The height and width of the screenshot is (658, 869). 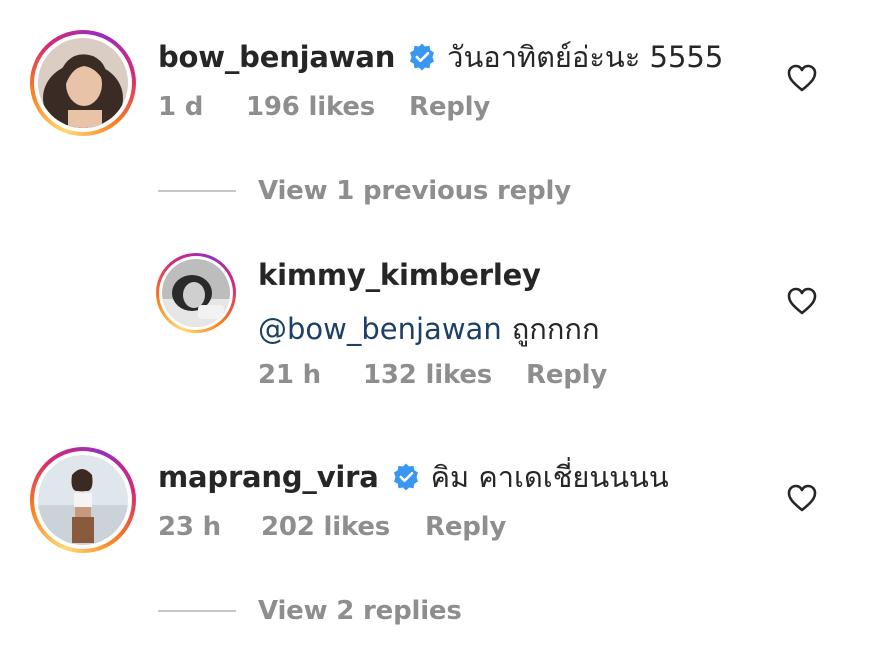 What do you see at coordinates (585, 57) in the screenshot?
I see `comment-text: วันอาทิตย์อ่ะนะ 5555` at bounding box center [585, 57].